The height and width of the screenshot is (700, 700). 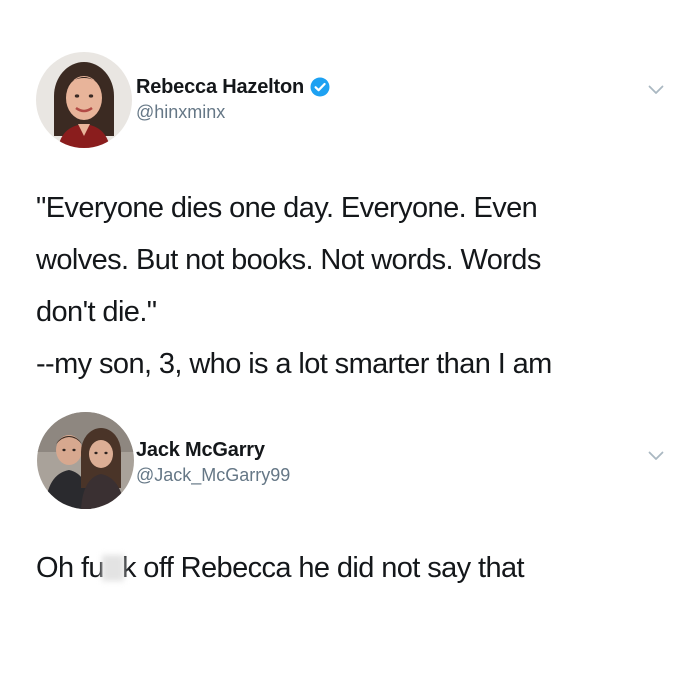 I want to click on tweet-text: Oh fu k off Rebecca he did not say that, so click(x=356, y=568).